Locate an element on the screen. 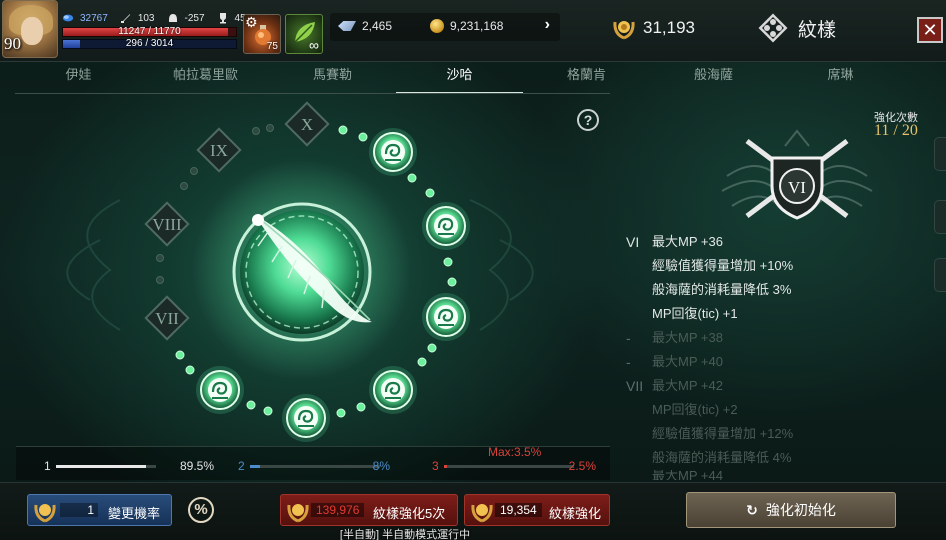 The height and width of the screenshot is (540, 946). glyph-node-locked: IX is located at coordinates (219, 150).